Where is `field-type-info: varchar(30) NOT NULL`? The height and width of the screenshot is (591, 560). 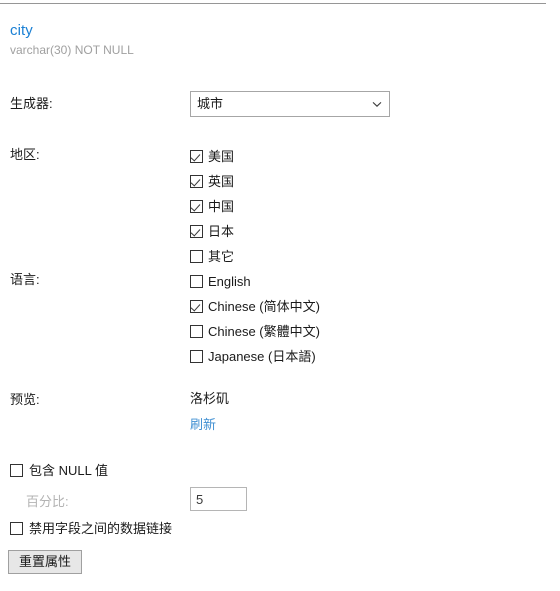 field-type-info: varchar(30) NOT NULL is located at coordinates (72, 50).